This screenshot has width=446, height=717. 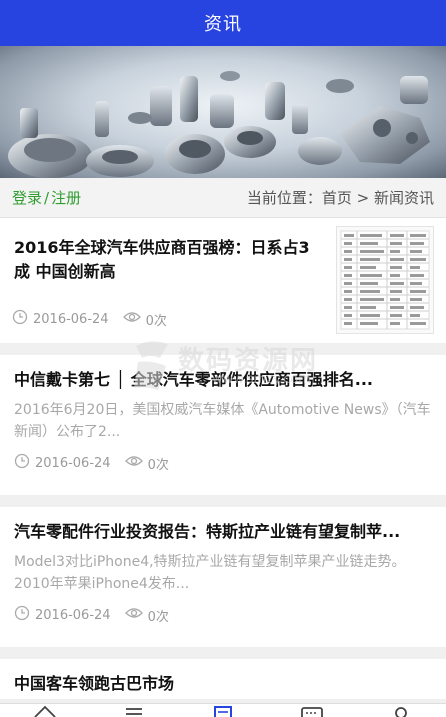 I want to click on page-title: 资讯, so click(x=223, y=24).